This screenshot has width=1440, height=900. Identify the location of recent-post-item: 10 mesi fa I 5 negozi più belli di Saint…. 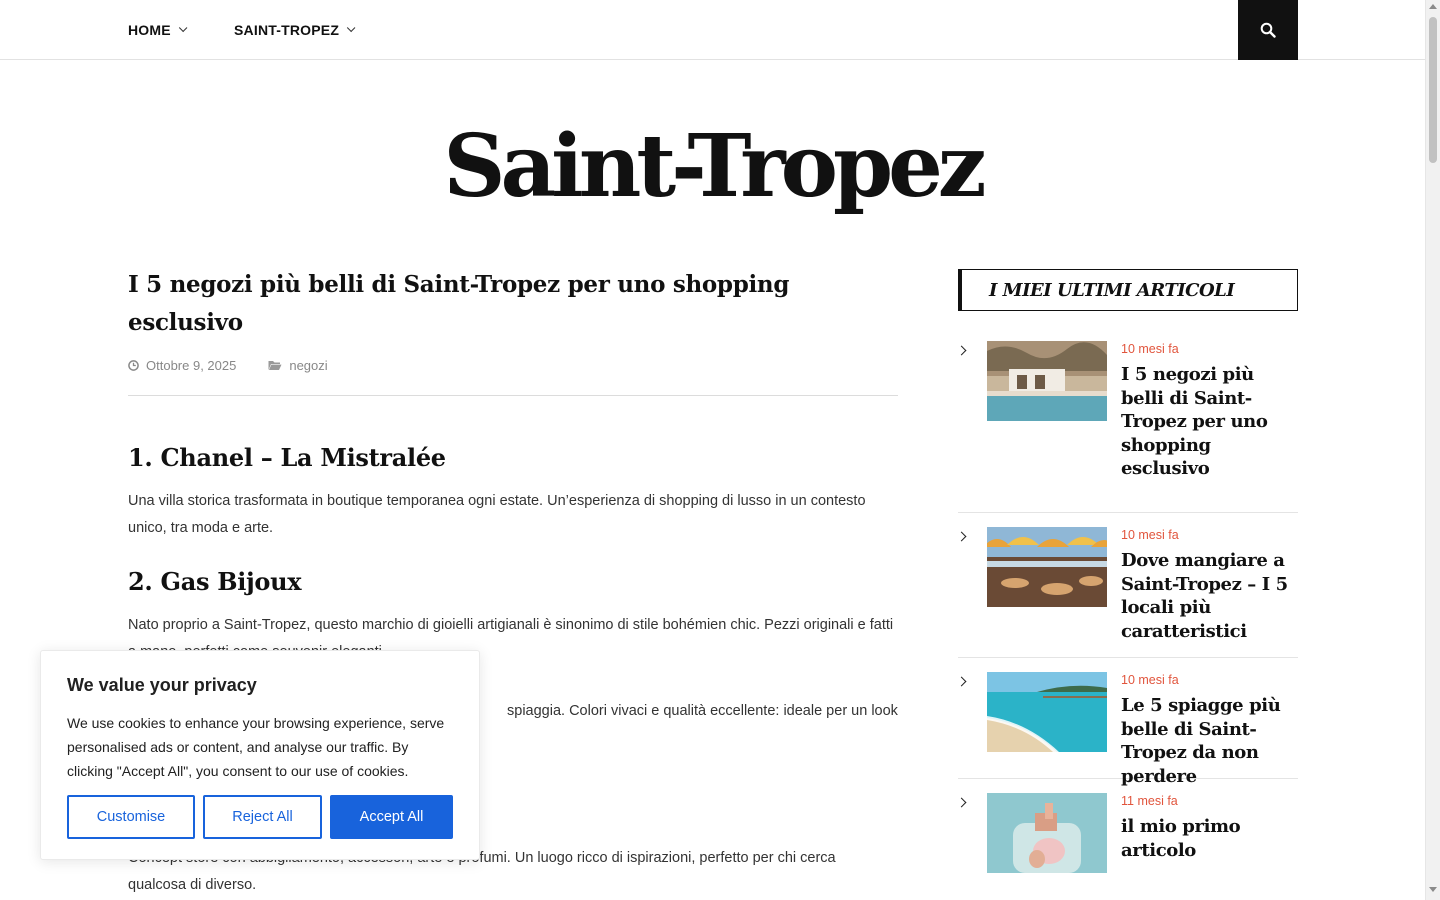
(1127, 427).